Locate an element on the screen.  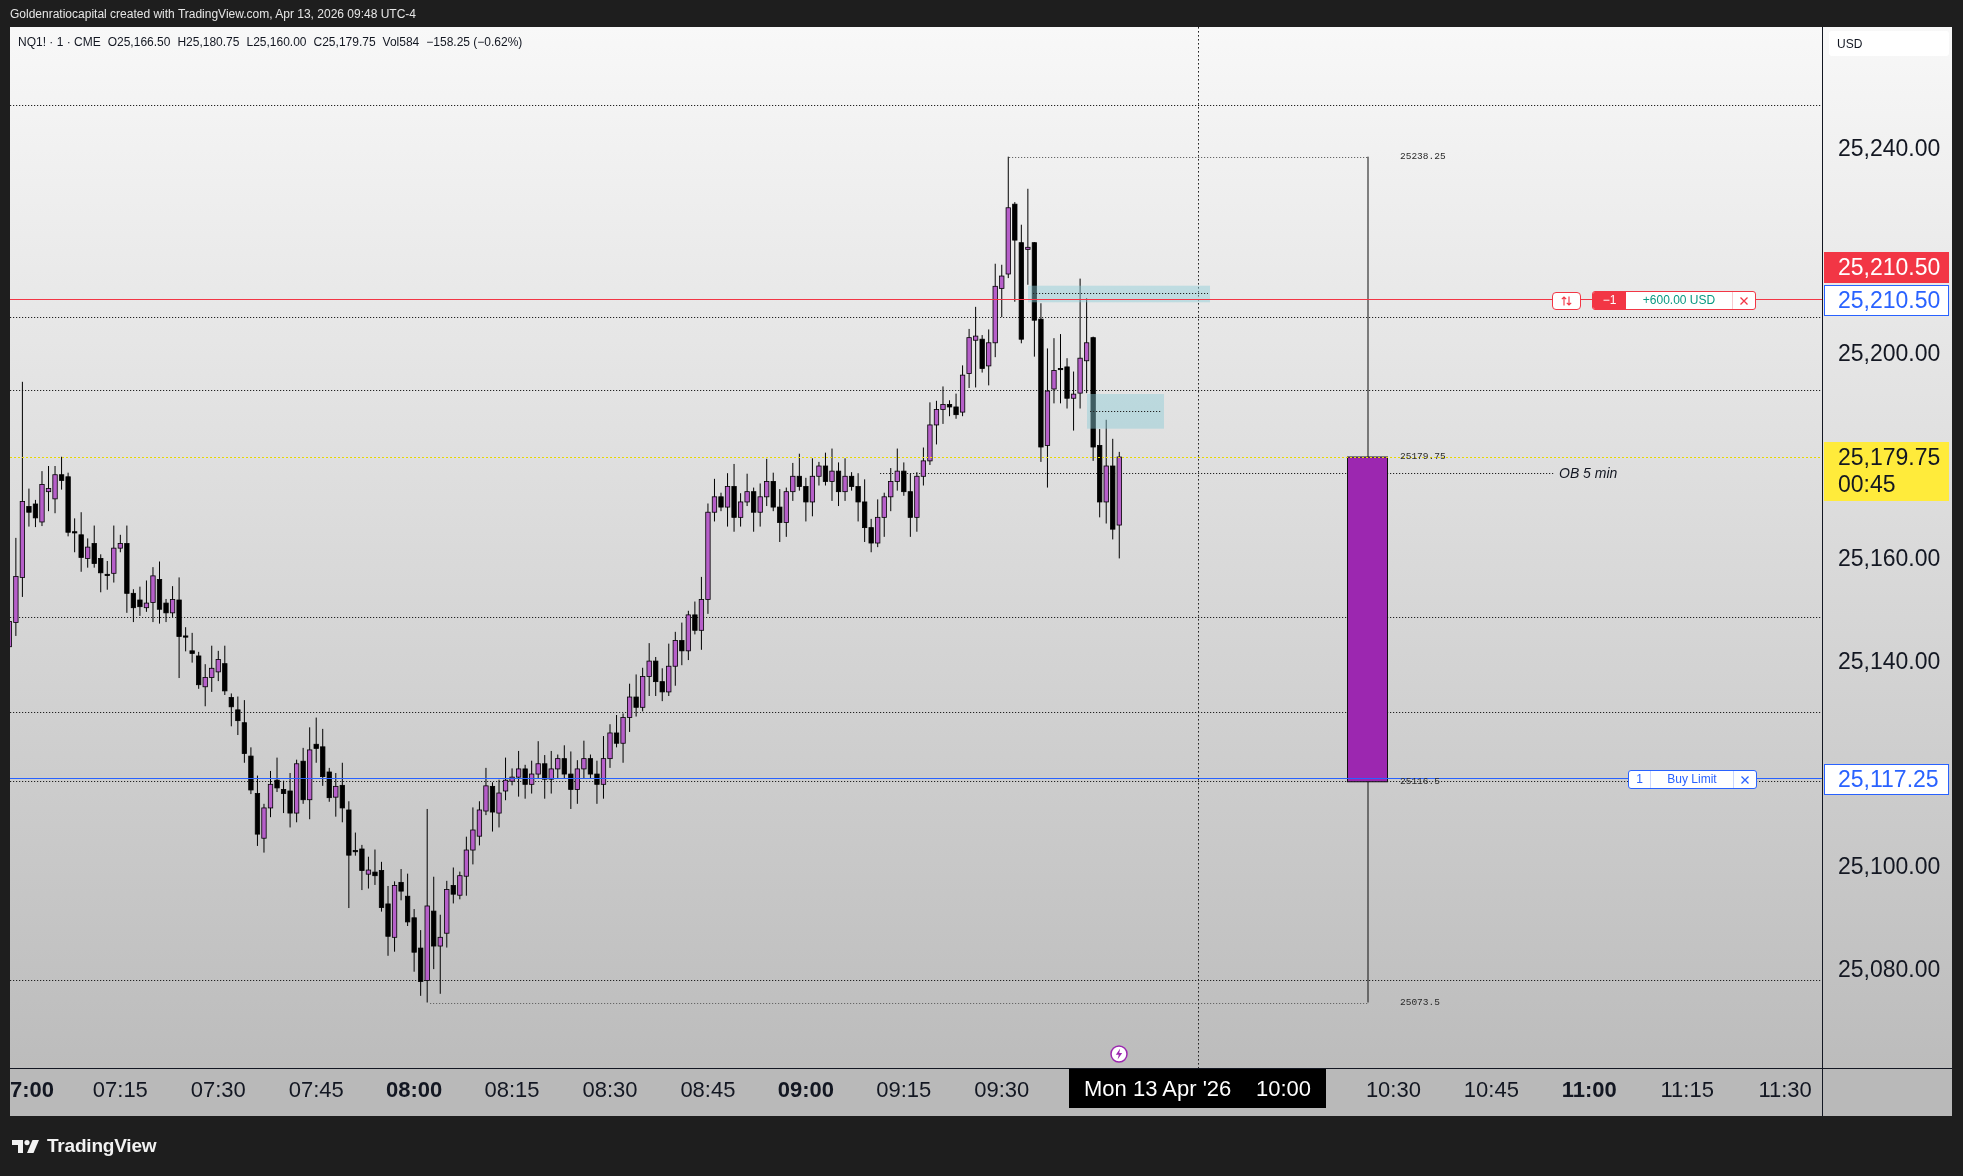
position-tag: −1 +600.00 USD is located at coordinates (1674, 300).